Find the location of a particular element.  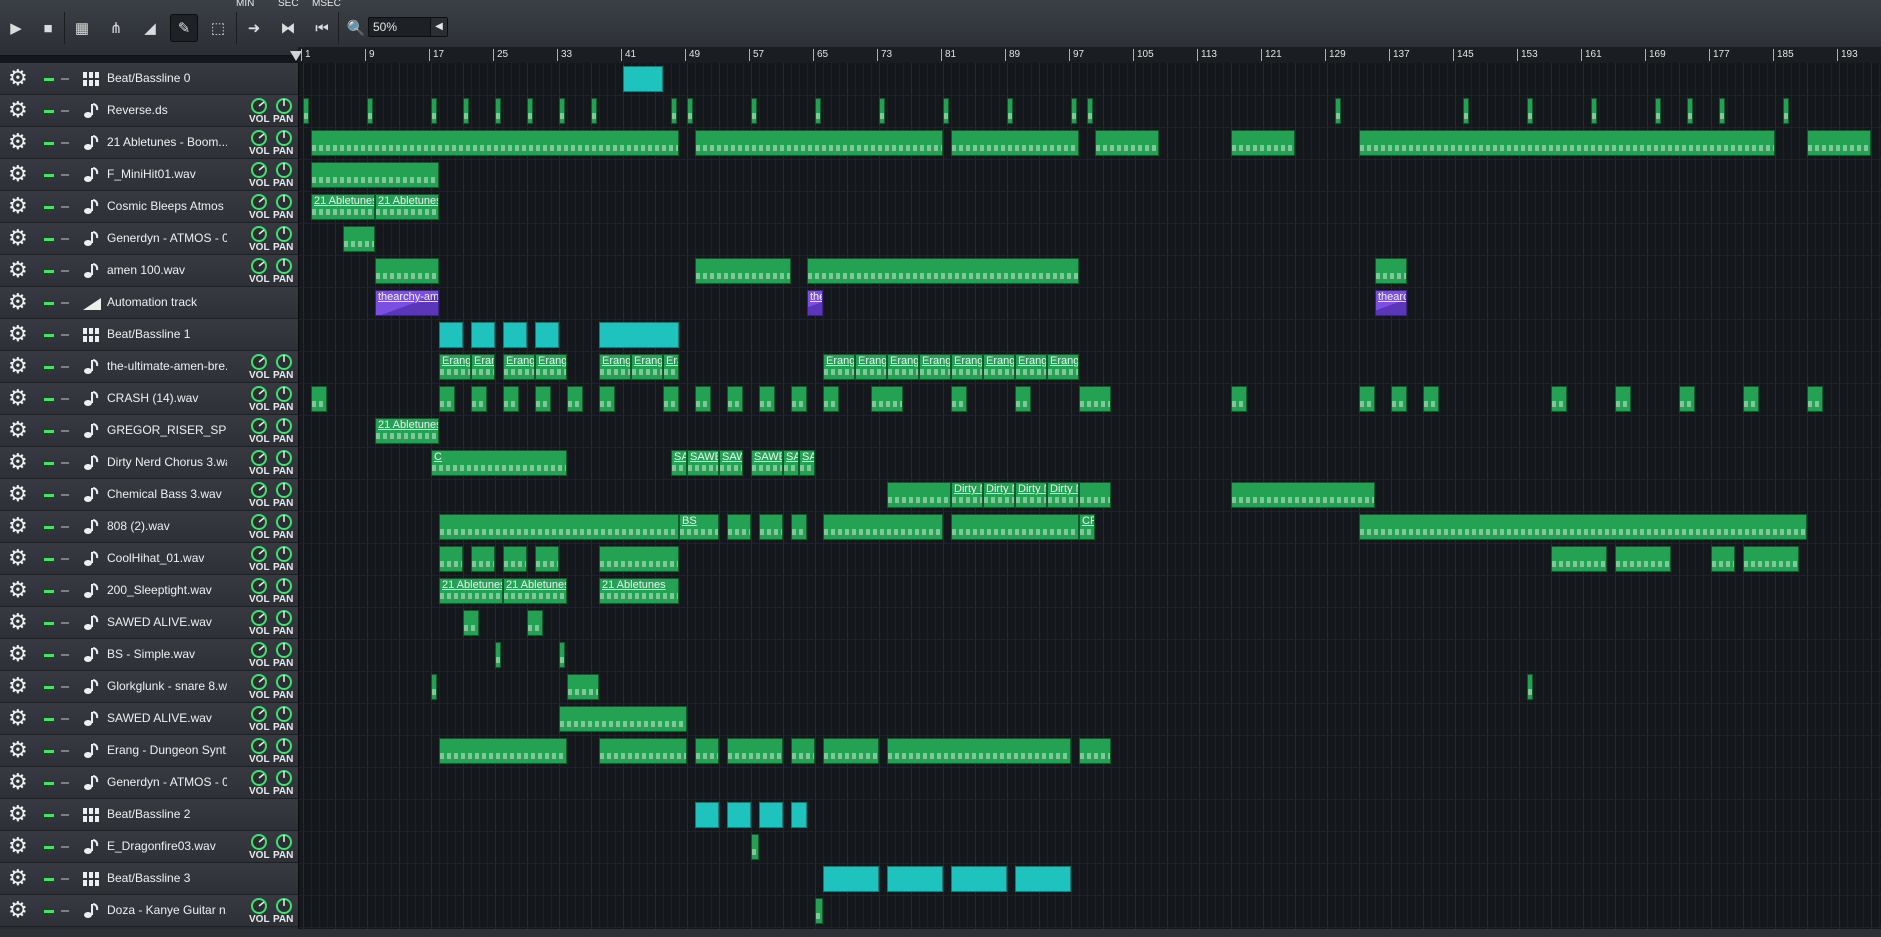

add-sample-track-button: ⋔ is located at coordinates (116, 28).